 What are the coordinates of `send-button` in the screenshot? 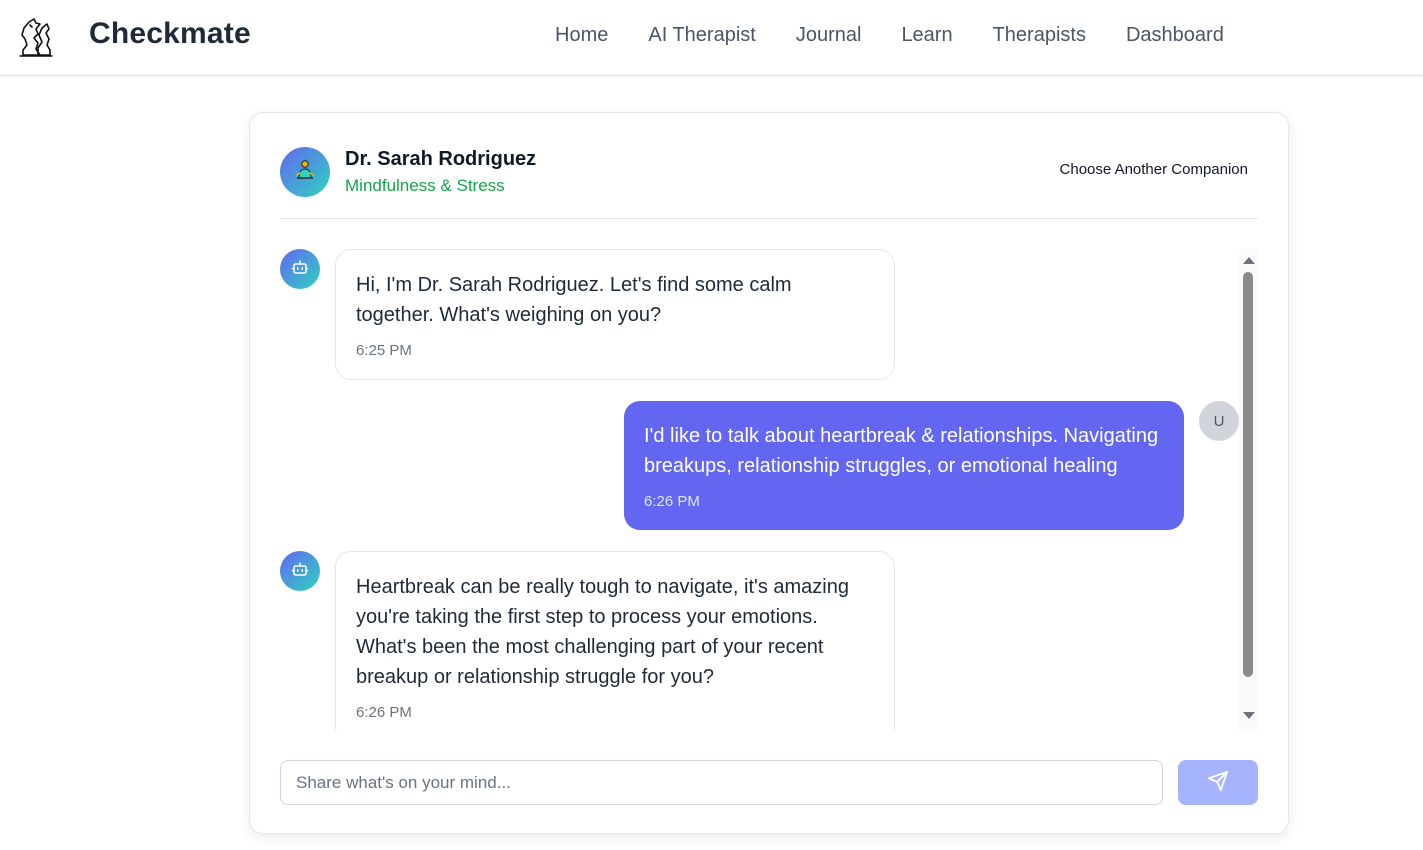 It's located at (1218, 782).